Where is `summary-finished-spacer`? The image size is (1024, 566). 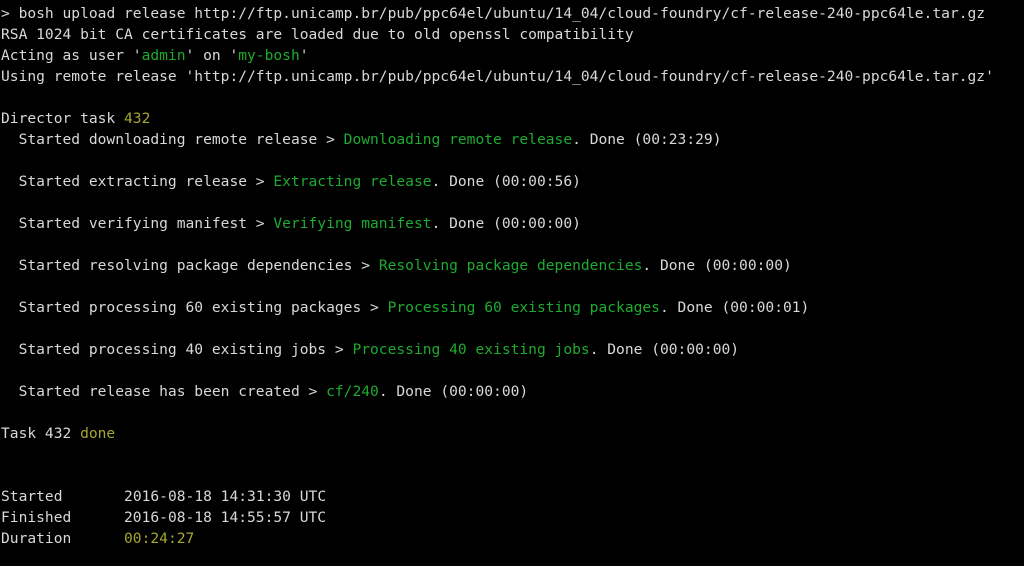 summary-finished-spacer is located at coordinates (97, 517).